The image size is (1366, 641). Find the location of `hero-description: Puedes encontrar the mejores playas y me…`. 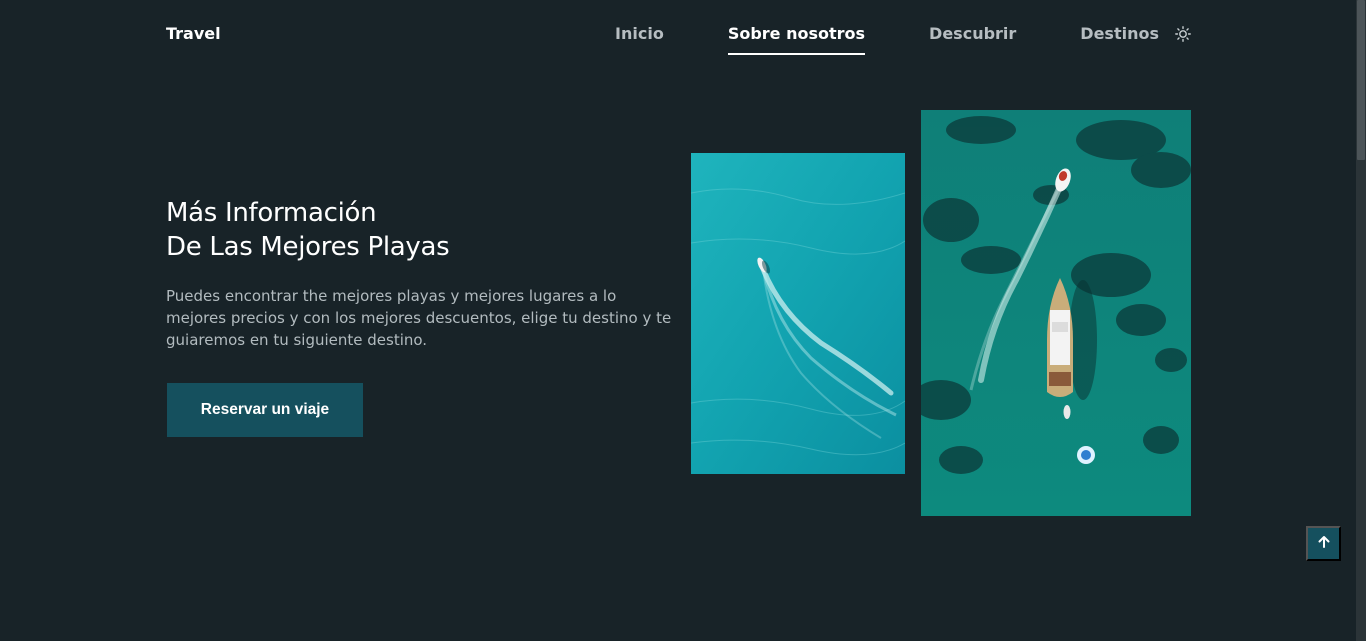

hero-description: Puedes encontrar the mejores playas y me… is located at coordinates (419, 318).